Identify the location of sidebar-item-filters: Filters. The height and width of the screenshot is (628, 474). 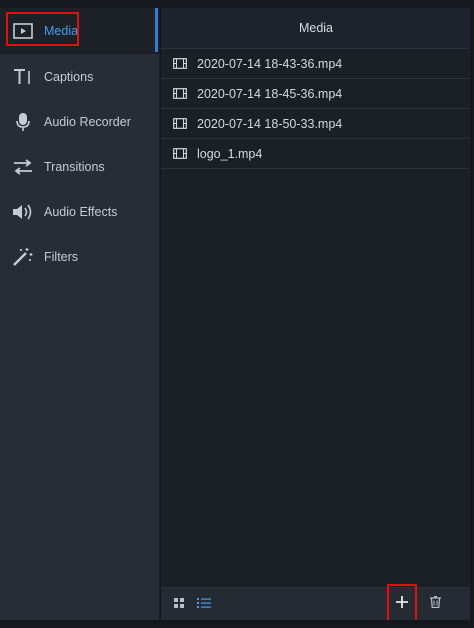
(79, 256).